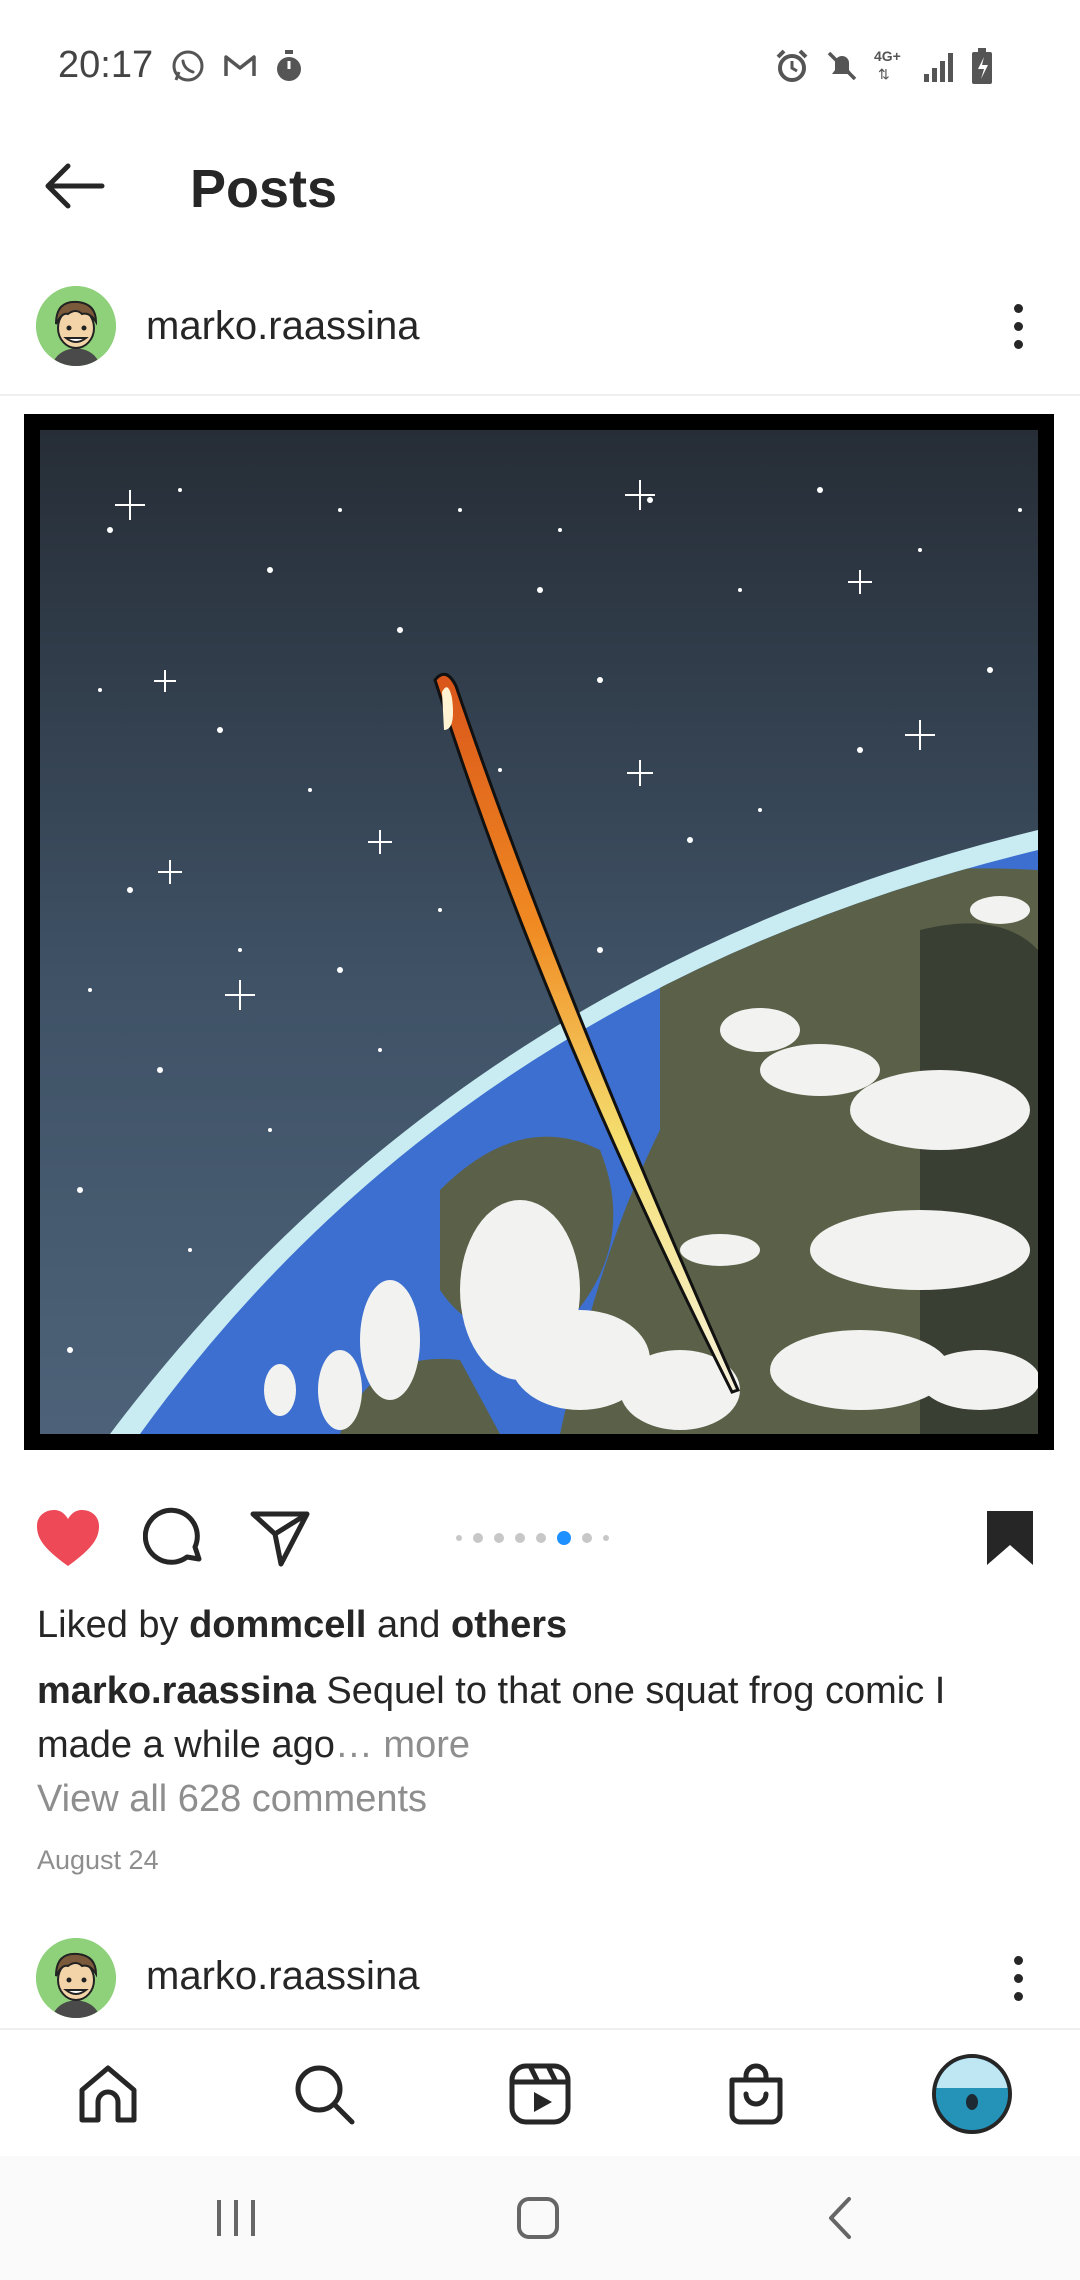 This screenshot has height=2280, width=1080. I want to click on caption-username: marko.raassina, so click(176, 1691).